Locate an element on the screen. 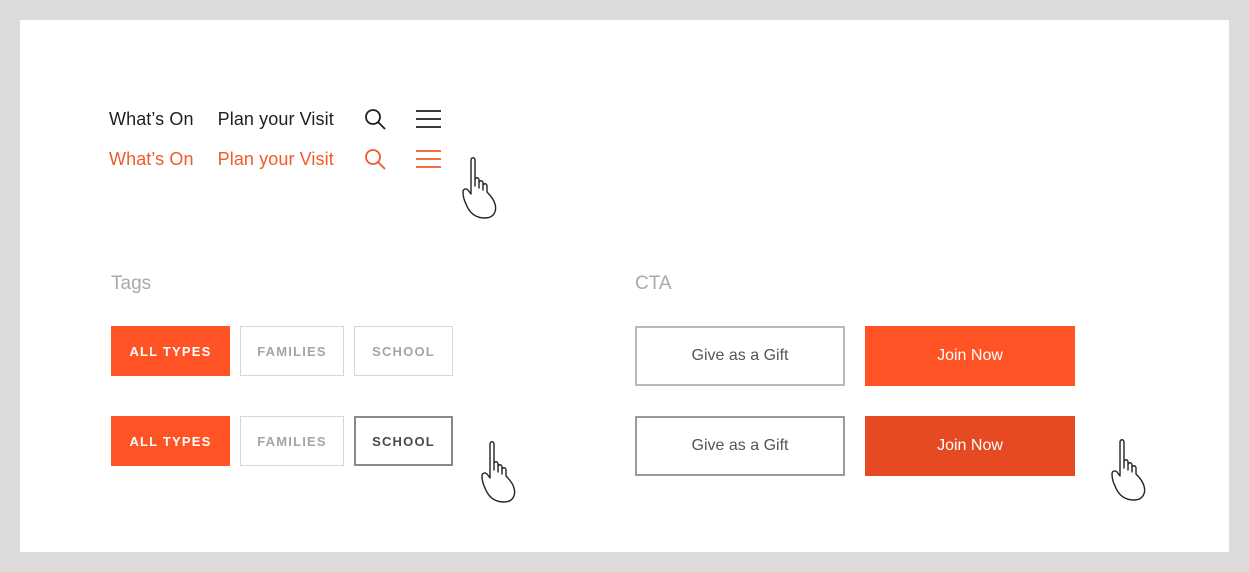 The width and height of the screenshot is (1249, 572). nav-link-plan-visit-hover: Plan your Visit is located at coordinates (276, 159).